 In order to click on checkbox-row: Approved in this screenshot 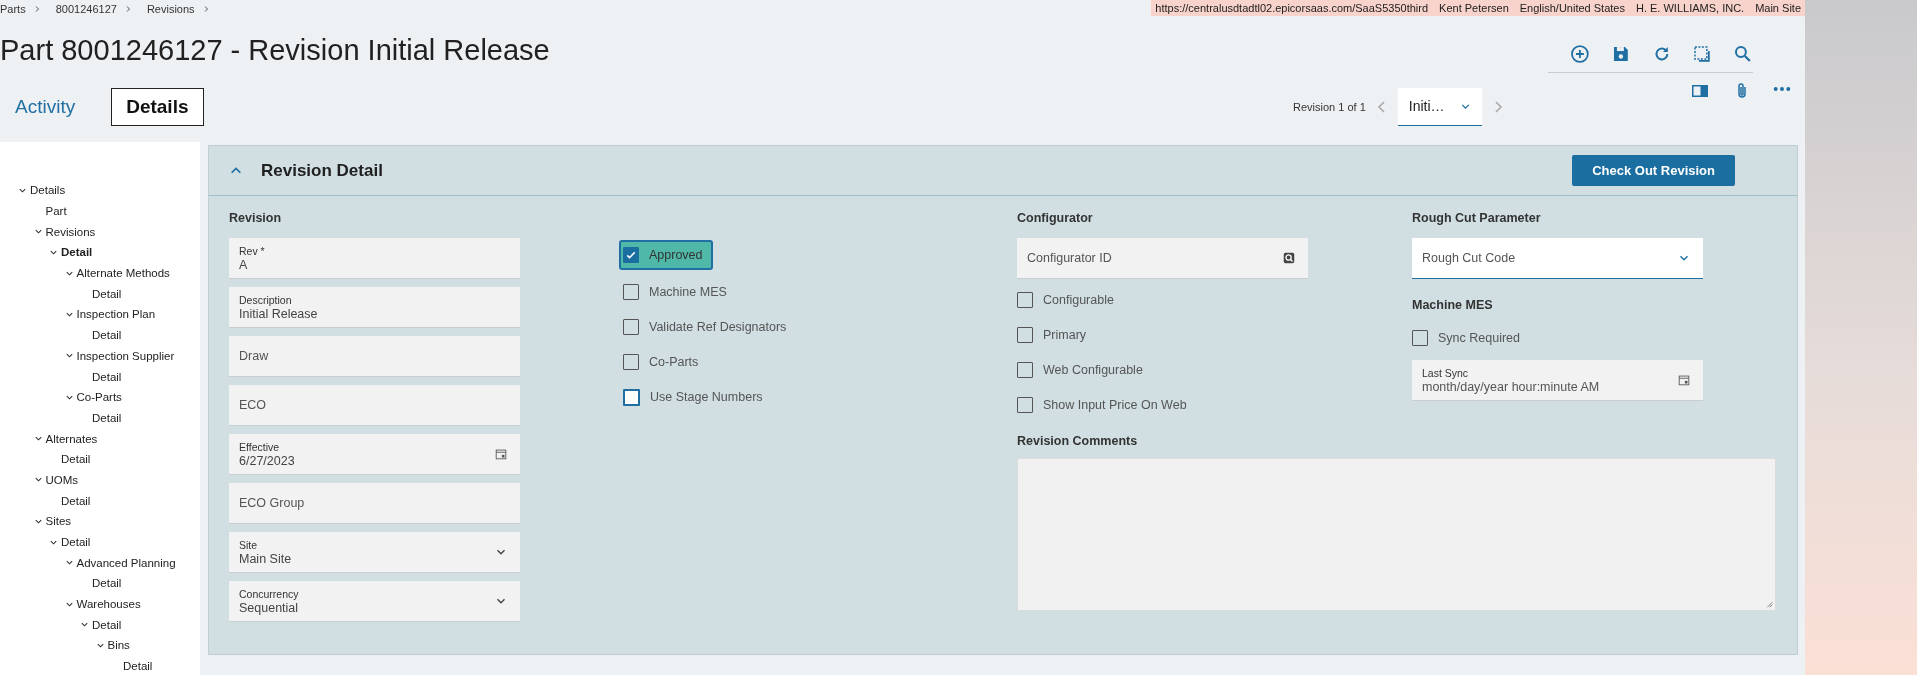, I will do `click(666, 255)`.